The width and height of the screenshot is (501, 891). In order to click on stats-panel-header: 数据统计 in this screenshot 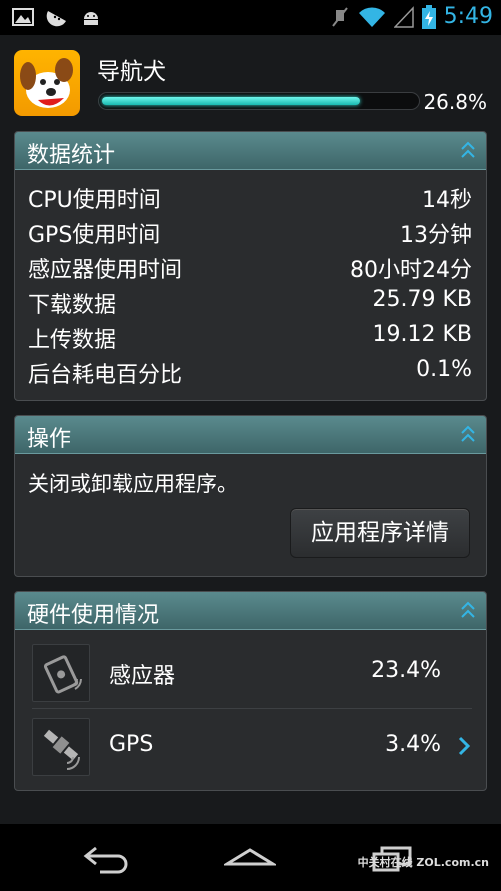, I will do `click(250, 151)`.